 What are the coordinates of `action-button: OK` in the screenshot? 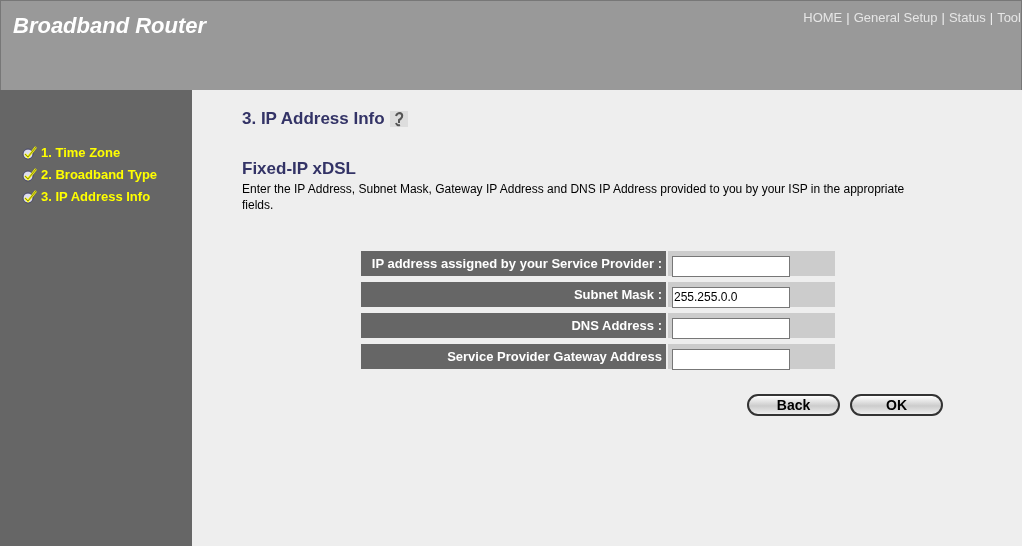 It's located at (896, 405).